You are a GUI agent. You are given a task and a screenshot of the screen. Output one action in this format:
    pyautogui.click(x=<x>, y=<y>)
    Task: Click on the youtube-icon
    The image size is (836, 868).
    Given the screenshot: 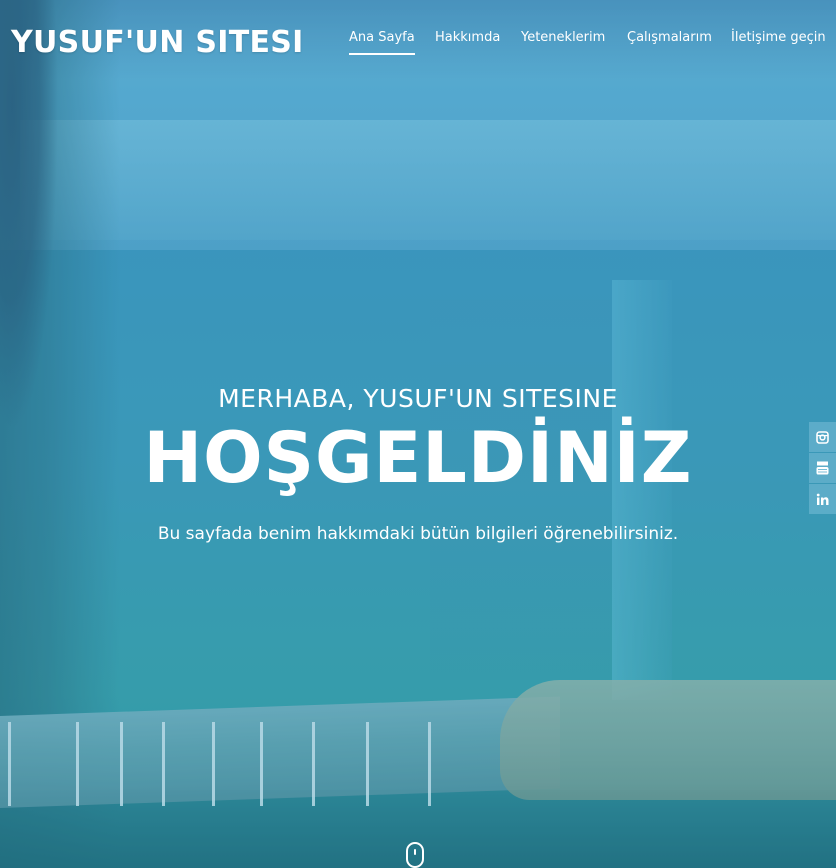 What is the action you would take?
    pyautogui.click(x=822, y=468)
    